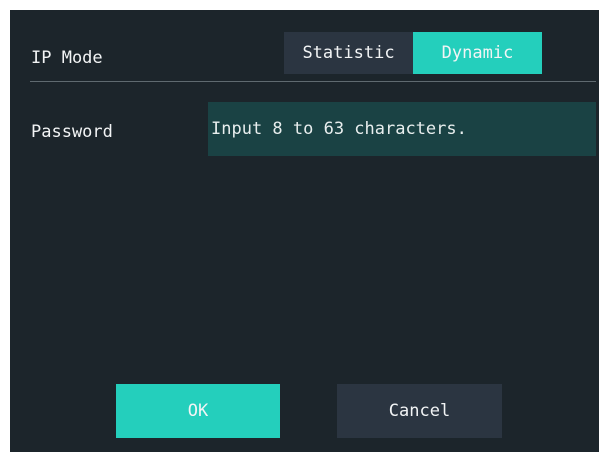 This screenshot has height=457, width=599. Describe the element at coordinates (72, 132) in the screenshot. I see `password-label: Password` at that location.